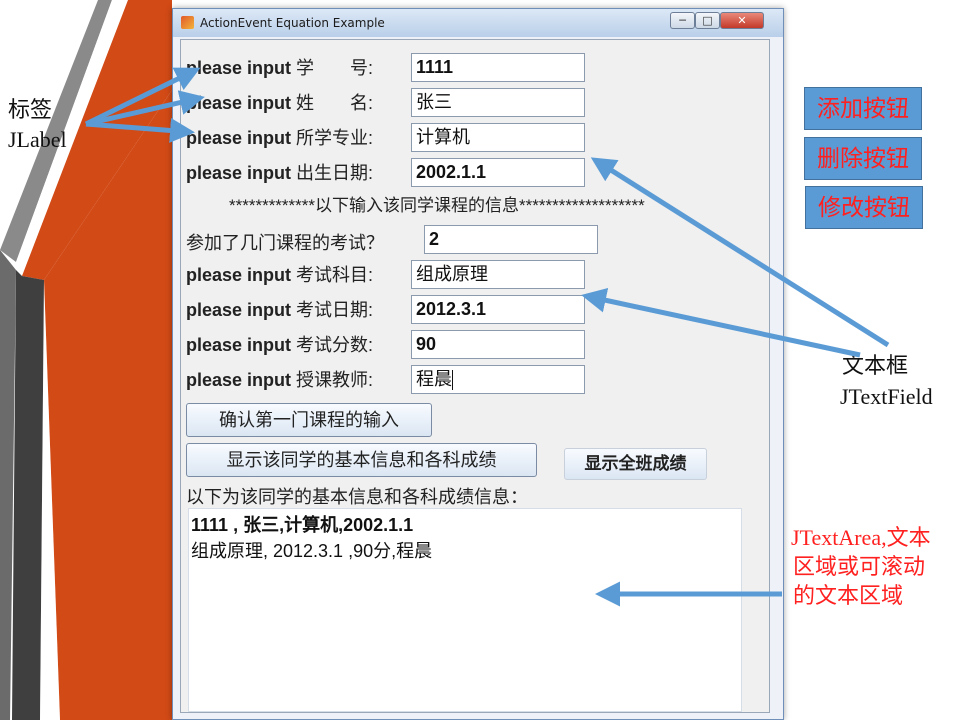 This screenshot has width=960, height=720. Describe the element at coordinates (452, 380) in the screenshot. I see `text-caret` at that location.